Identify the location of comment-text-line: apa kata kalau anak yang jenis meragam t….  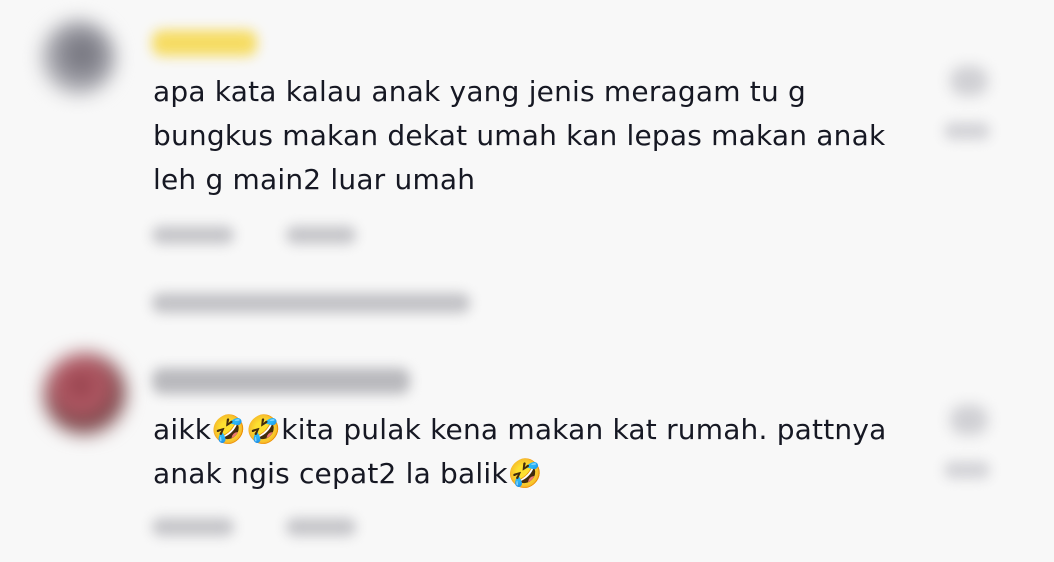
(479, 91).